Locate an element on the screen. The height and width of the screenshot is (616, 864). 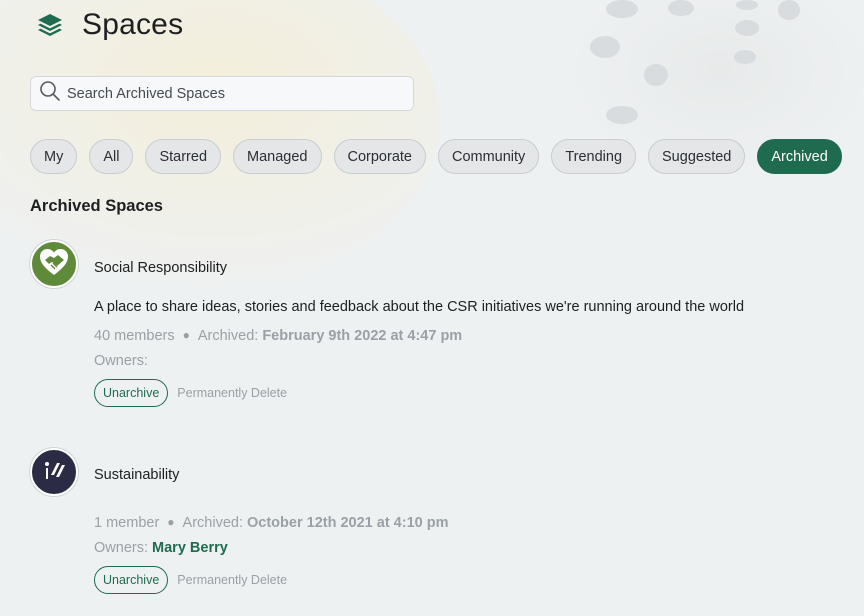
space-name: Sustainability is located at coordinates (136, 475).